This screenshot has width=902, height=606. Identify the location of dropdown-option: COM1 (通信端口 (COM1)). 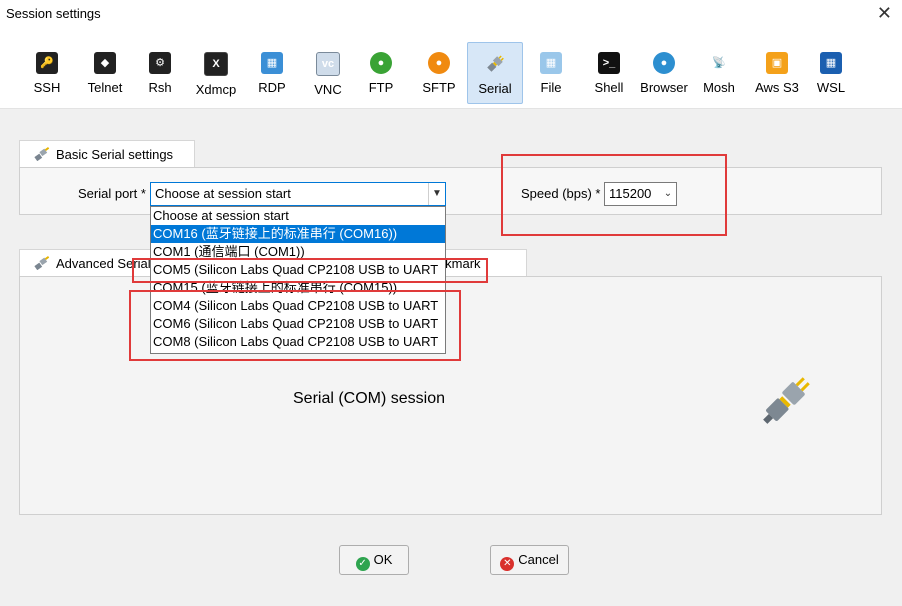
(298, 252).